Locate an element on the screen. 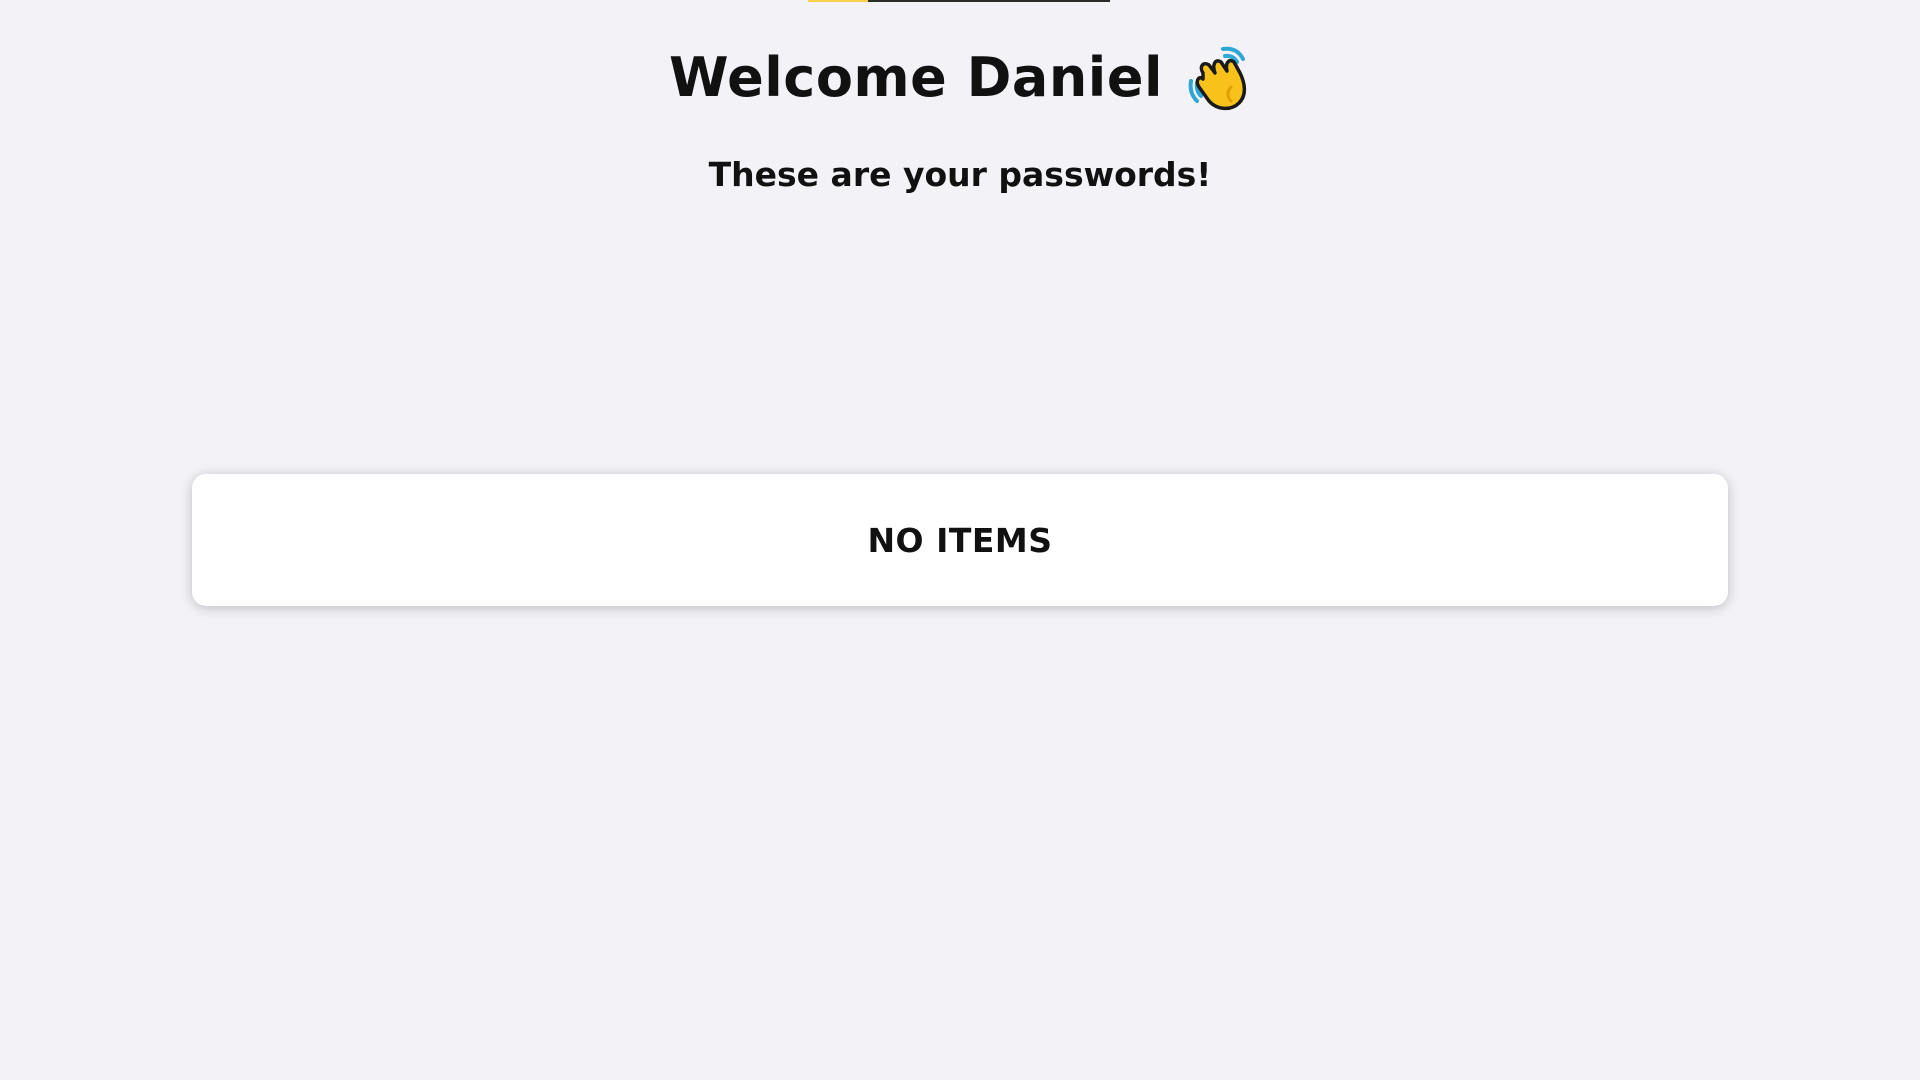 The width and height of the screenshot is (1920, 1080). passwords-list-empty-state: NO ITEMS is located at coordinates (960, 540).